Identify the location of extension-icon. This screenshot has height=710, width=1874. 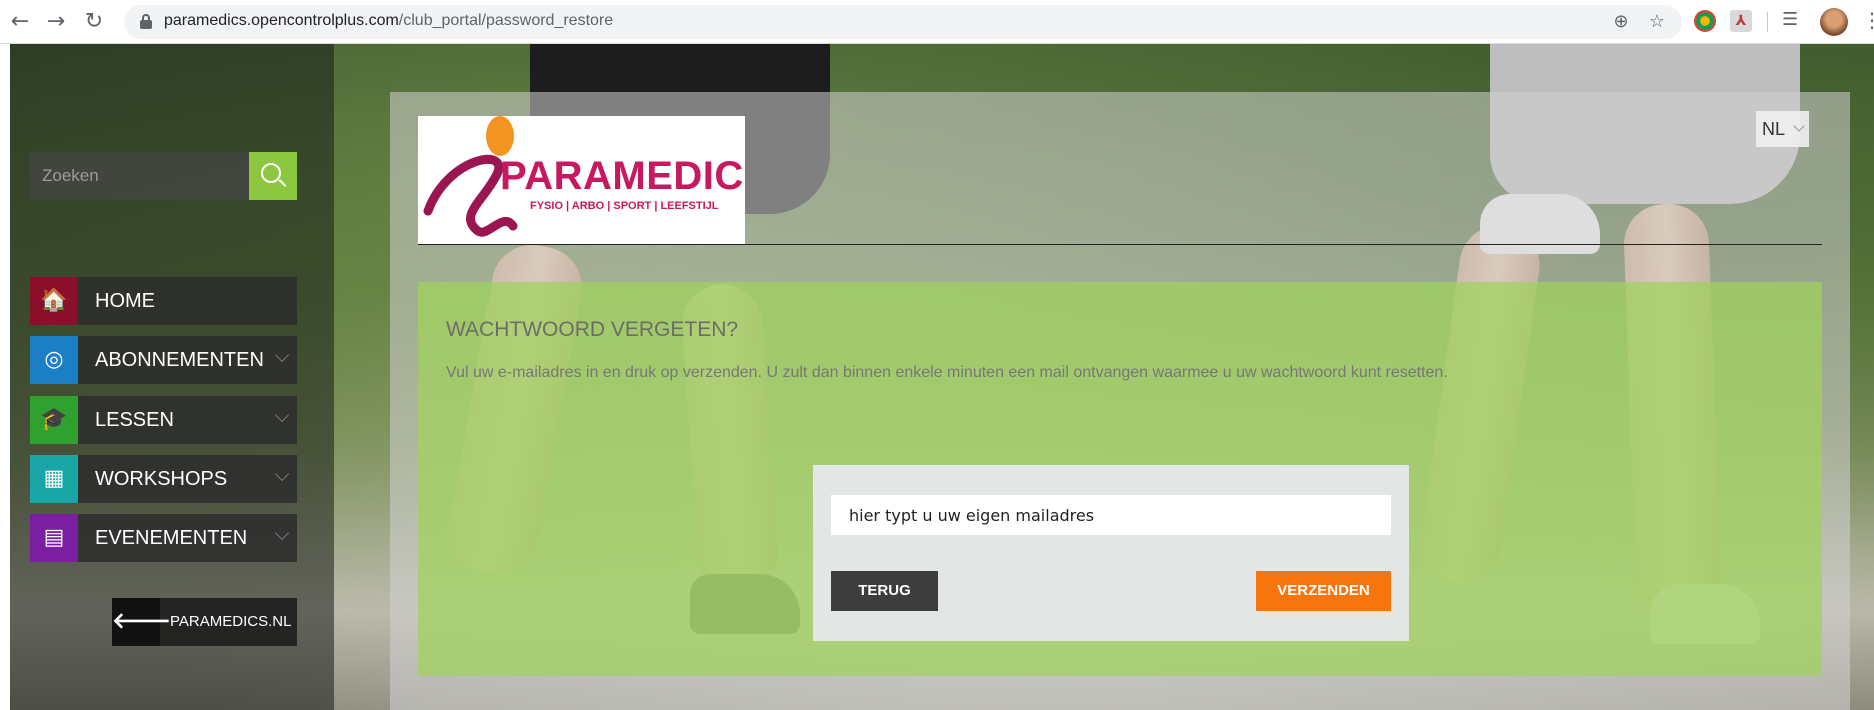
(1705, 21).